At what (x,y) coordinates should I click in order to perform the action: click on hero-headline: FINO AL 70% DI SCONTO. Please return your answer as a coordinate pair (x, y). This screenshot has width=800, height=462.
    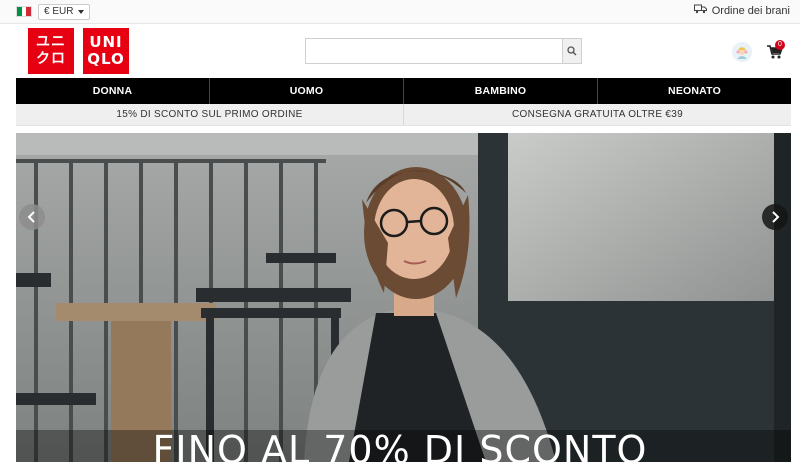
    Looking at the image, I should click on (400, 445).